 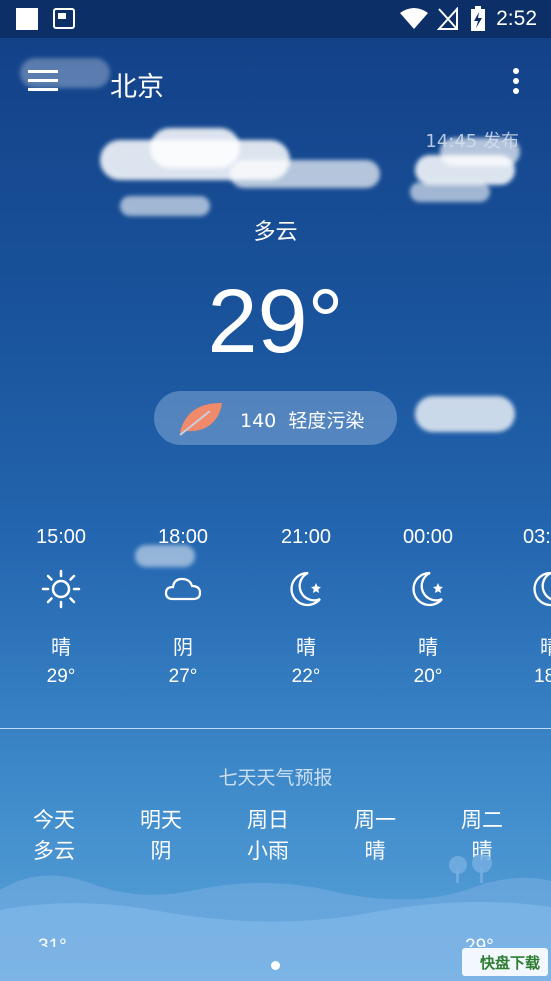 What do you see at coordinates (375, 820) in the screenshot?
I see `day-name: 周一` at bounding box center [375, 820].